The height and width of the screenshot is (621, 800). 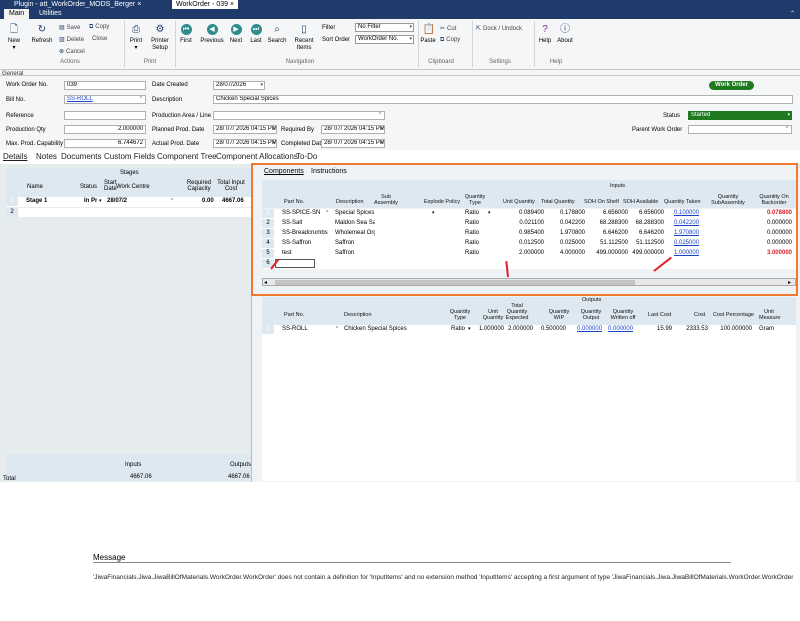 I want to click on collapse-ribbon-icon: ⌃, so click(x=792, y=13).